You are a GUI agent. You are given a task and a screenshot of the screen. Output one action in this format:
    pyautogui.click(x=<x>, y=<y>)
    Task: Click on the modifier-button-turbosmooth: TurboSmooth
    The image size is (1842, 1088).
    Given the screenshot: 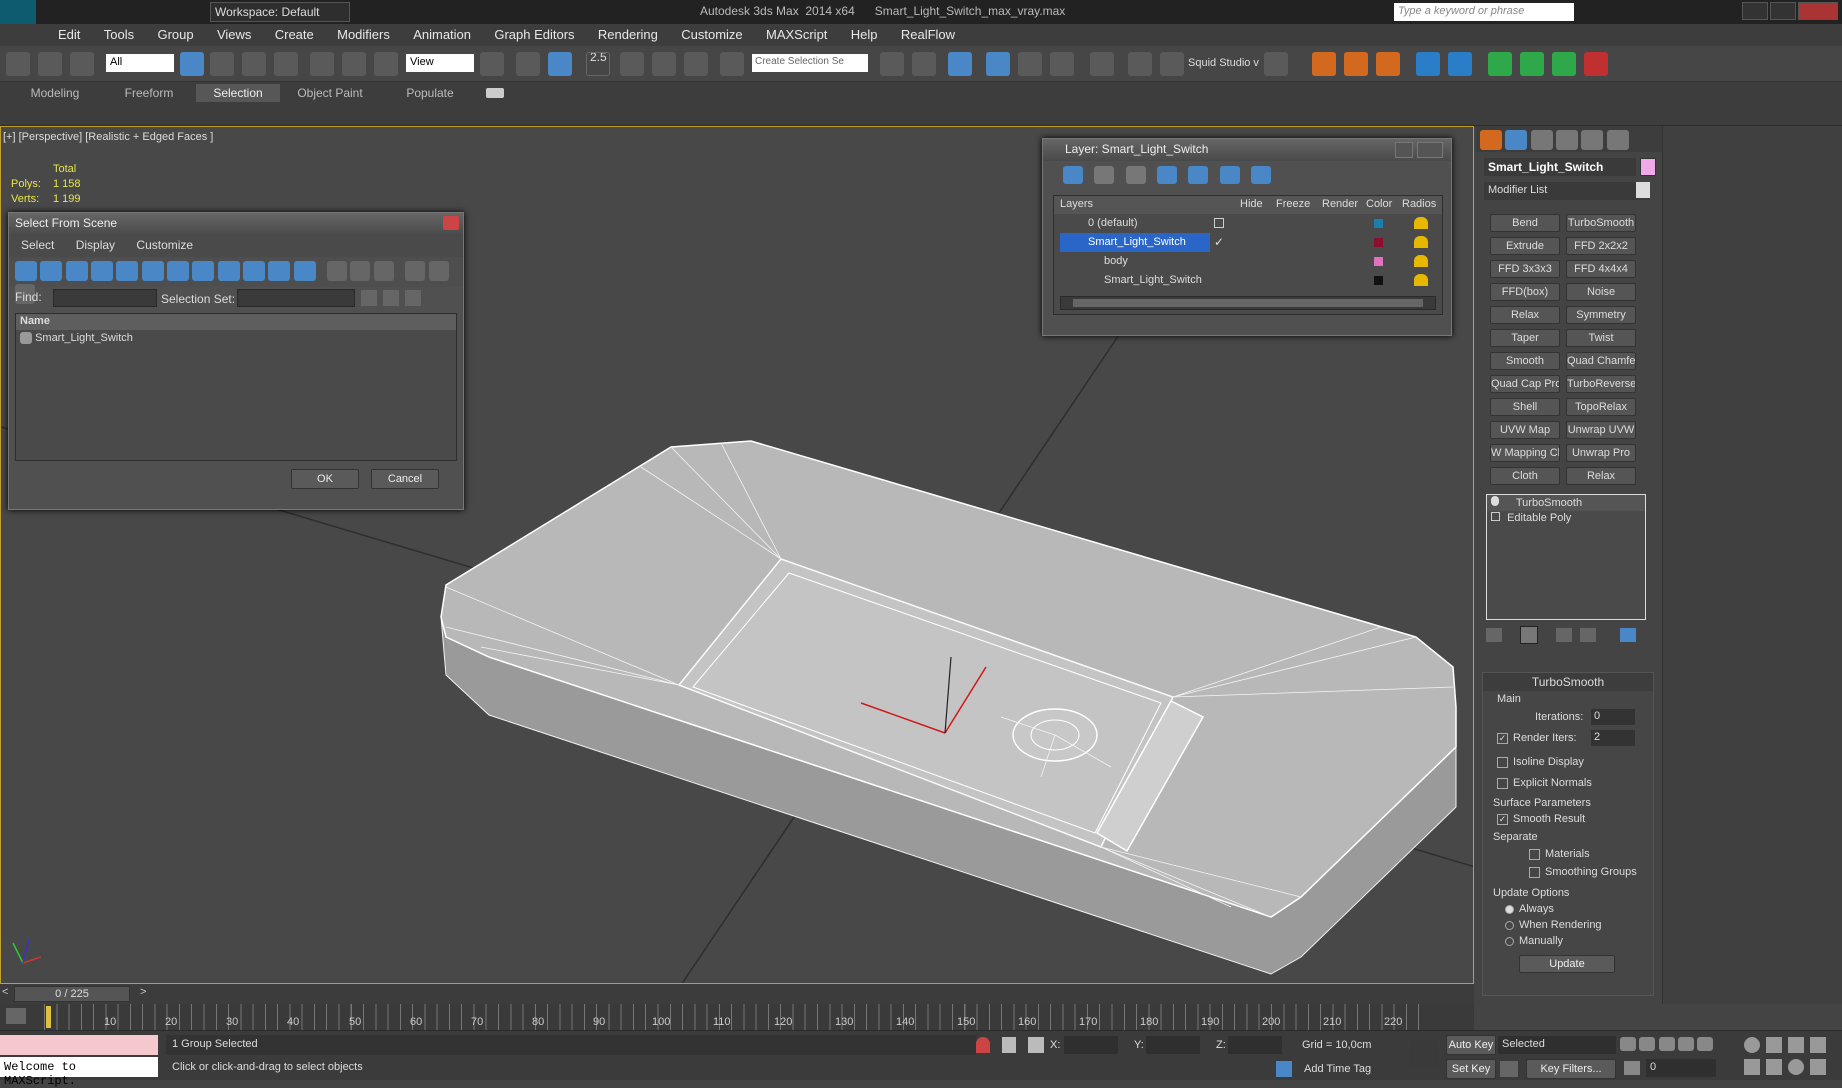 What is the action you would take?
    pyautogui.click(x=1601, y=223)
    